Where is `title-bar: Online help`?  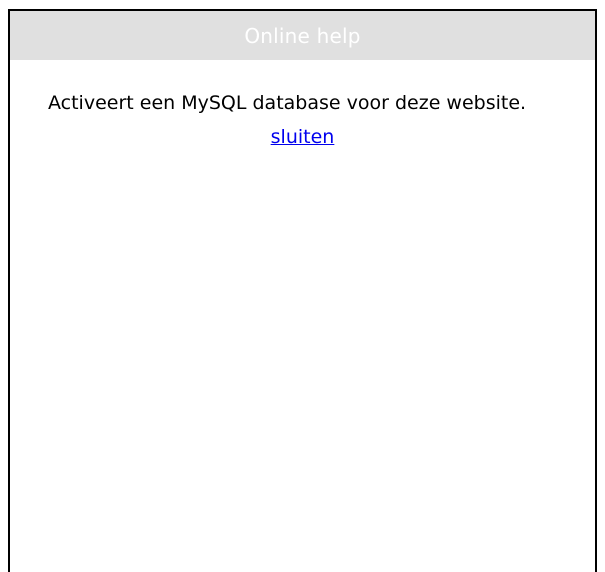 title-bar: Online help is located at coordinates (302, 35).